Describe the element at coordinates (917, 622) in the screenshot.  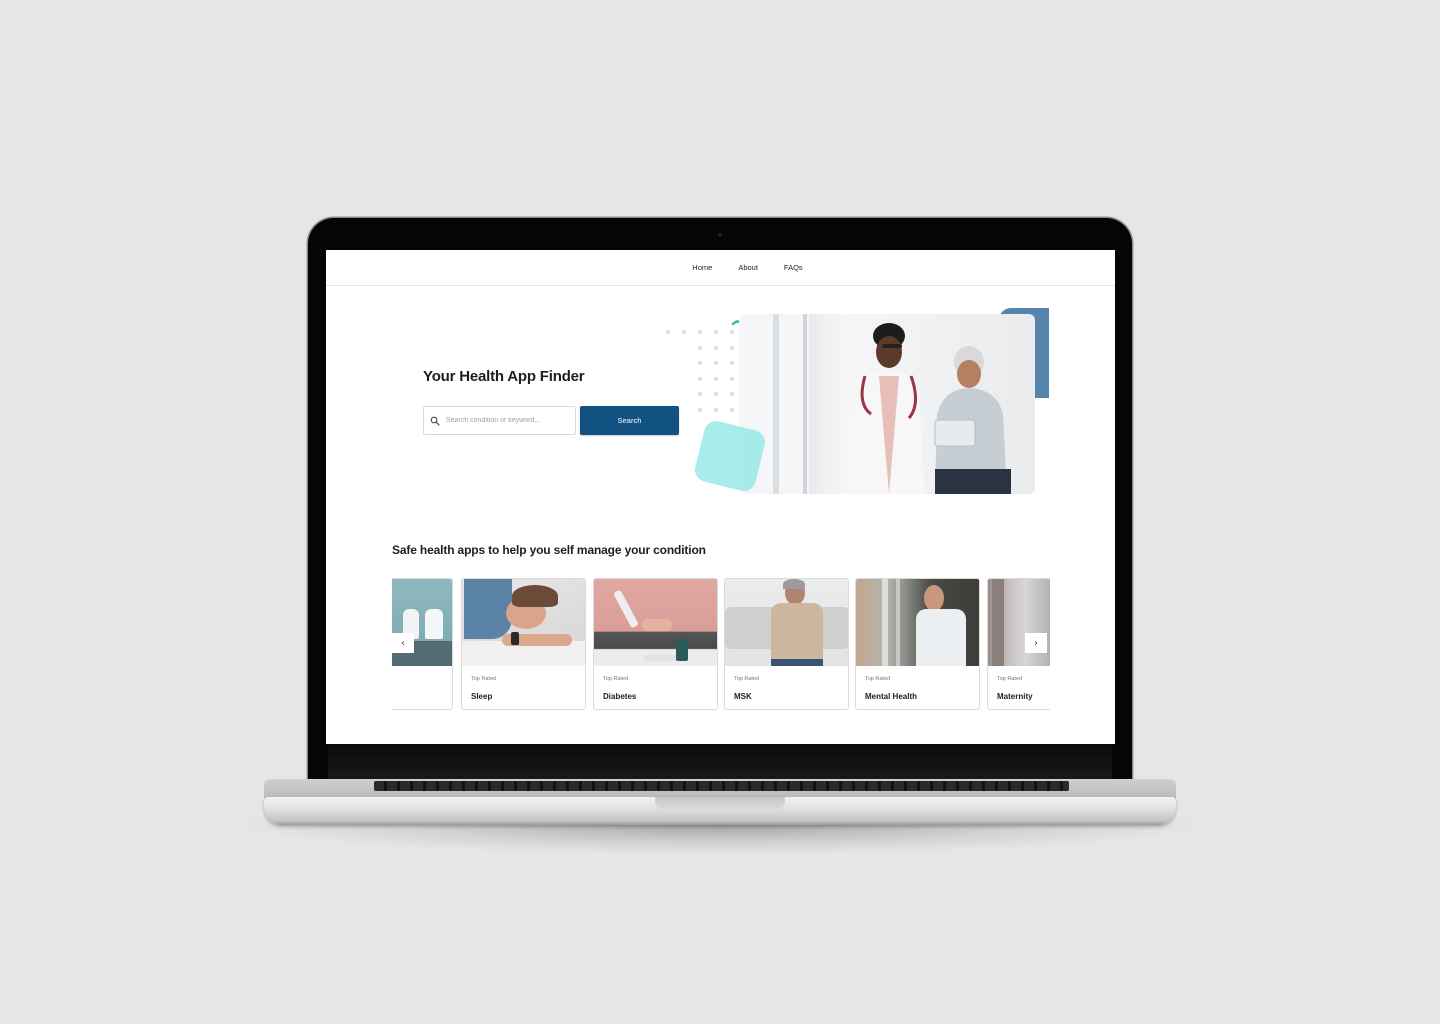
I see `card-image-mental-health` at that location.